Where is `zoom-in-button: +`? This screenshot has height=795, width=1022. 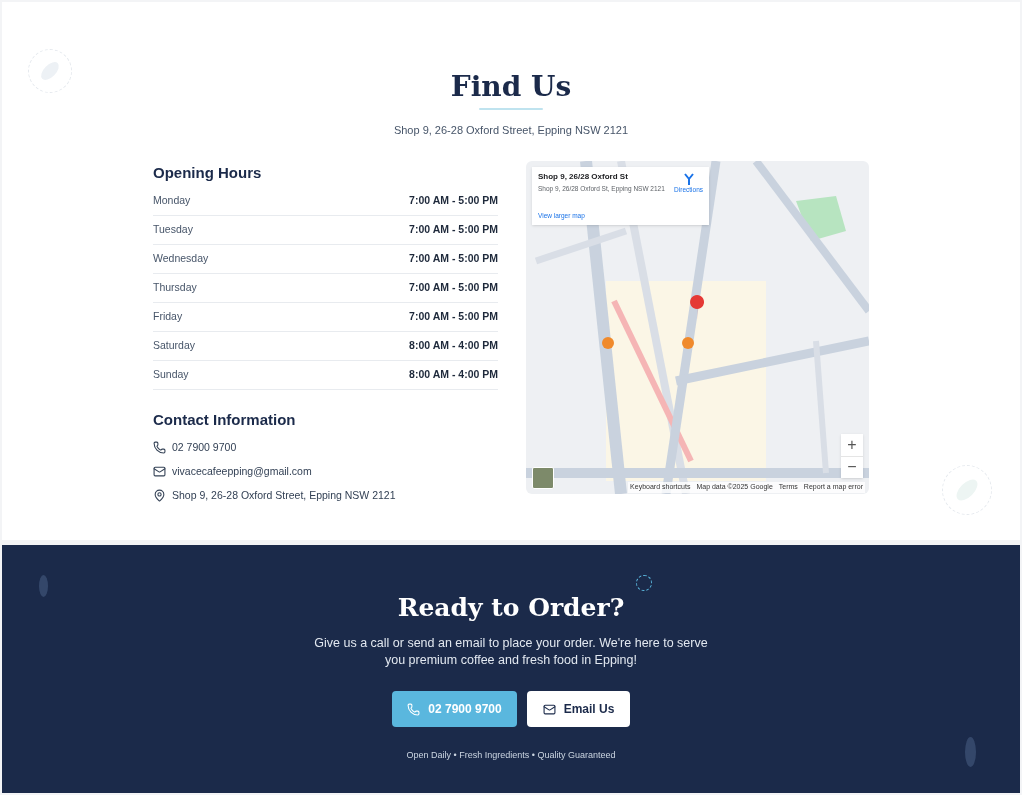
zoom-in-button: + is located at coordinates (852, 444).